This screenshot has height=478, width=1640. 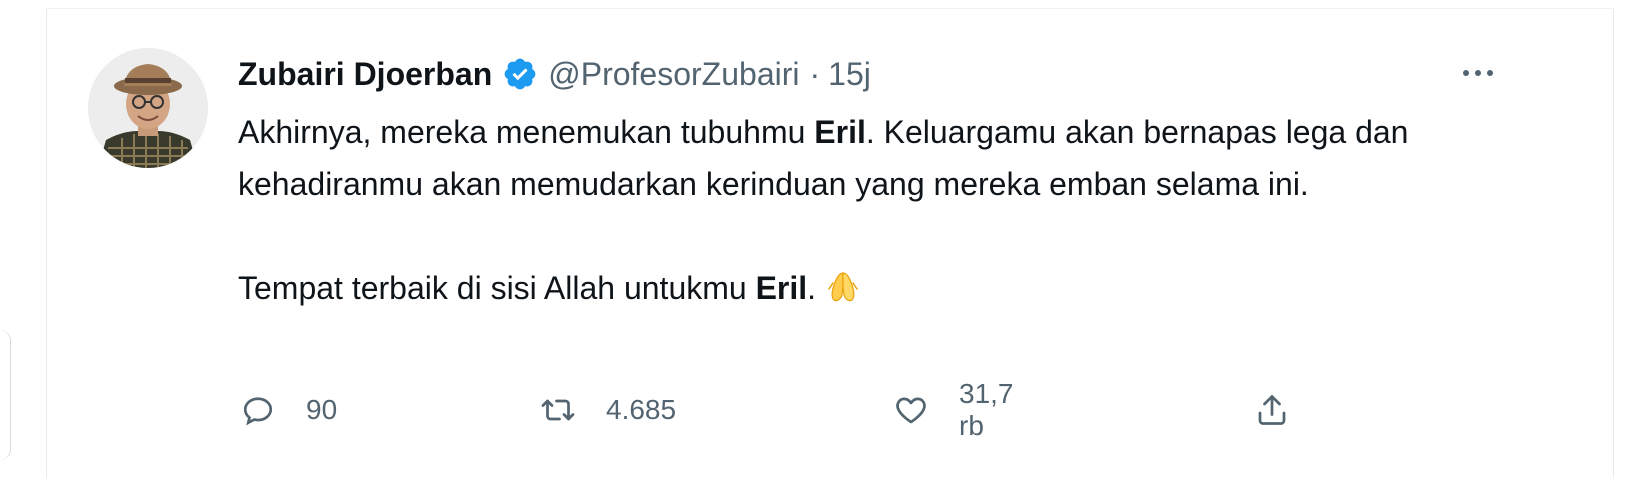 What do you see at coordinates (641, 409) in the screenshot?
I see `retweet-count: 4.685` at bounding box center [641, 409].